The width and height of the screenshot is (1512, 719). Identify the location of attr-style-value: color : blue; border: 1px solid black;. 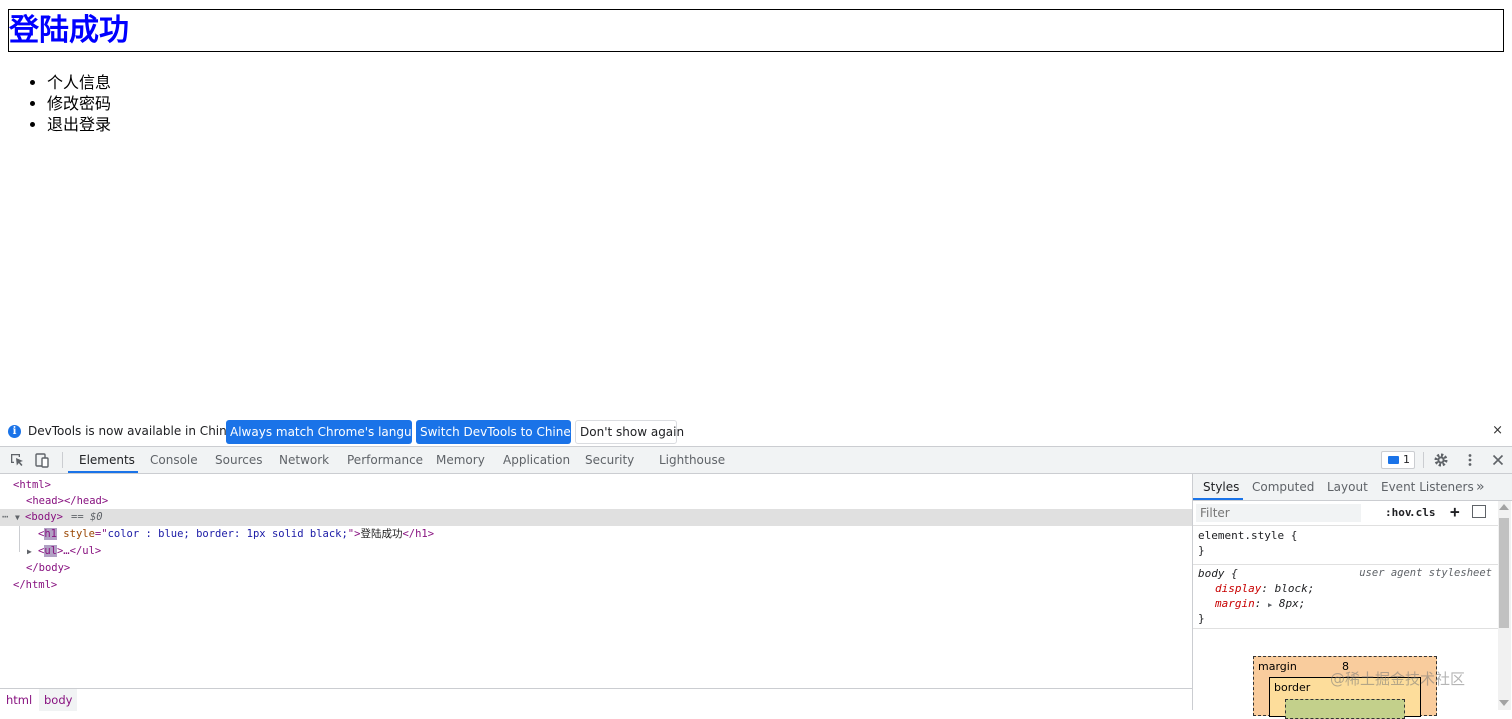
(228, 534).